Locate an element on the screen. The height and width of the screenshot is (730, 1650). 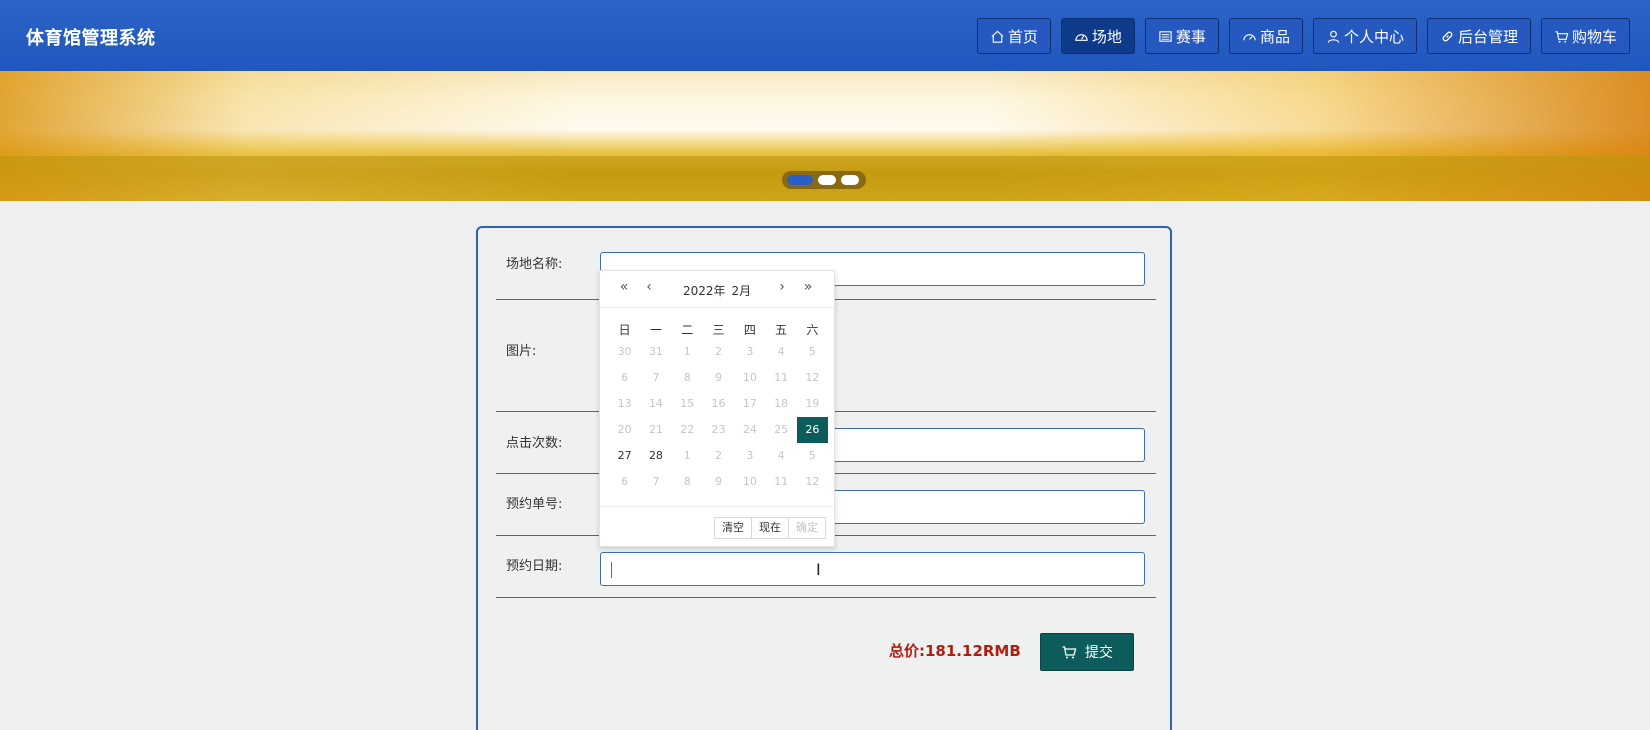
next-year-icon: » is located at coordinates (808, 287).